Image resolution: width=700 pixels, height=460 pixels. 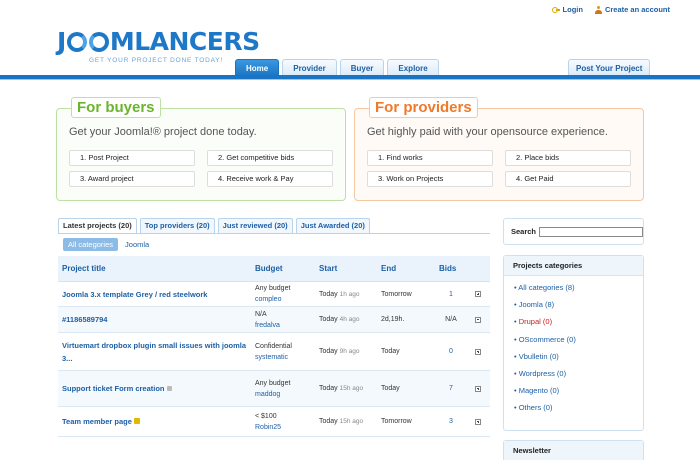 I want to click on collapse-icon, so click(x=478, y=319).